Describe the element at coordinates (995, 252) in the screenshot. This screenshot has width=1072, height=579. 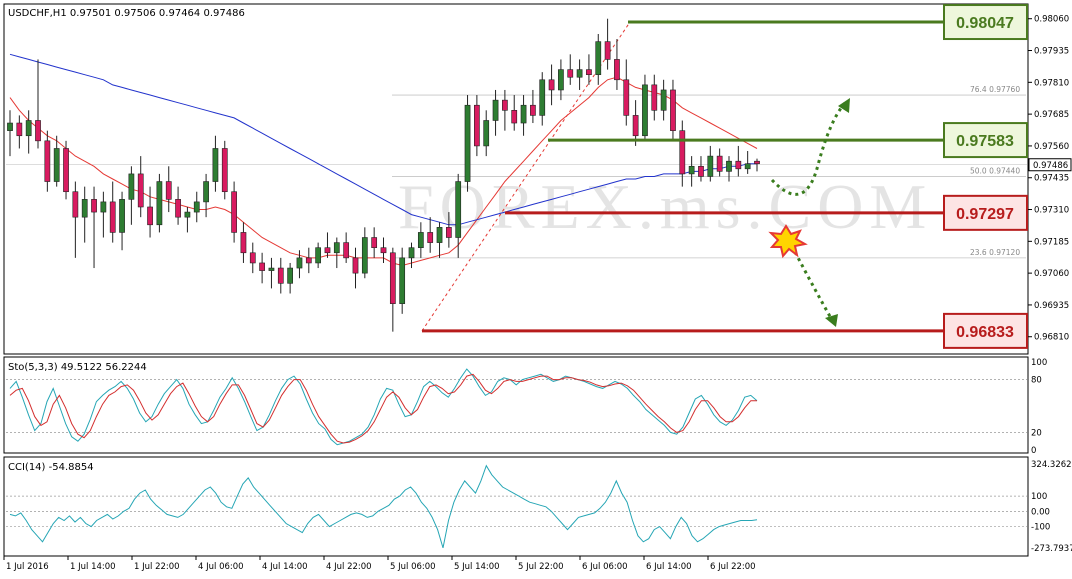
I see `fib-level-label: 23.6 0.97120` at that location.